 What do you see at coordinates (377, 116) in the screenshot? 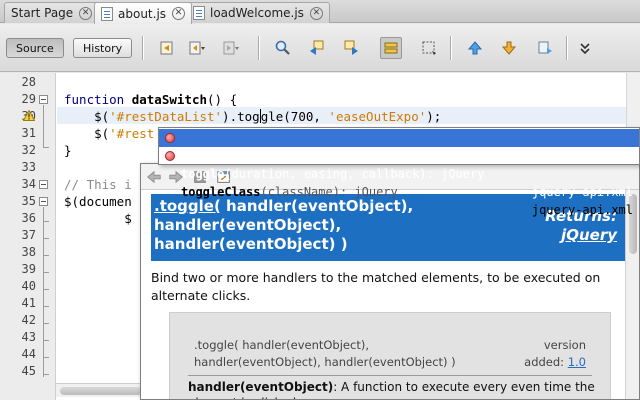
I see `string-literal: 'easeOutExpo'` at bounding box center [377, 116].